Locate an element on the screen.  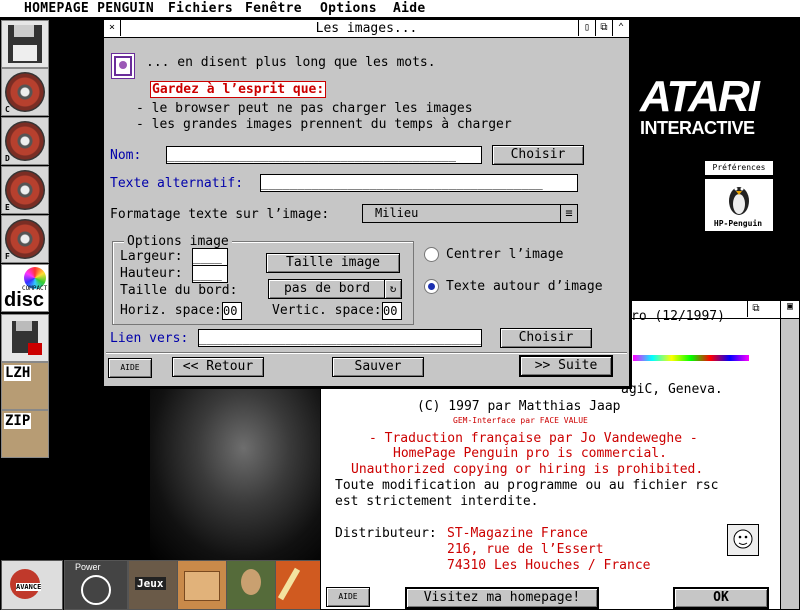
dialog-titlebar: × Les images... ▯ ⧉ ⌃ is located at coordinates (366, 29).